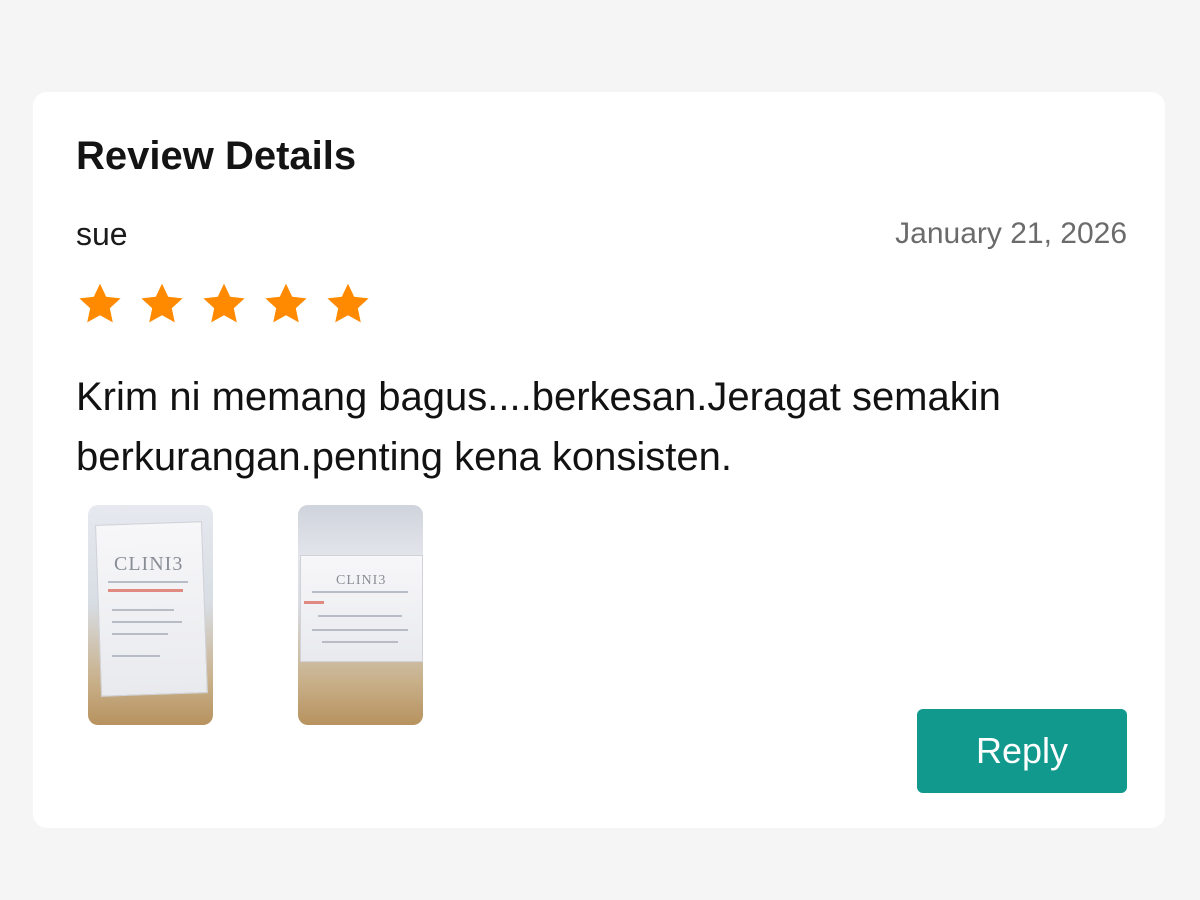 Image resolution: width=1200 pixels, height=900 pixels. I want to click on star-rating, so click(224, 304).